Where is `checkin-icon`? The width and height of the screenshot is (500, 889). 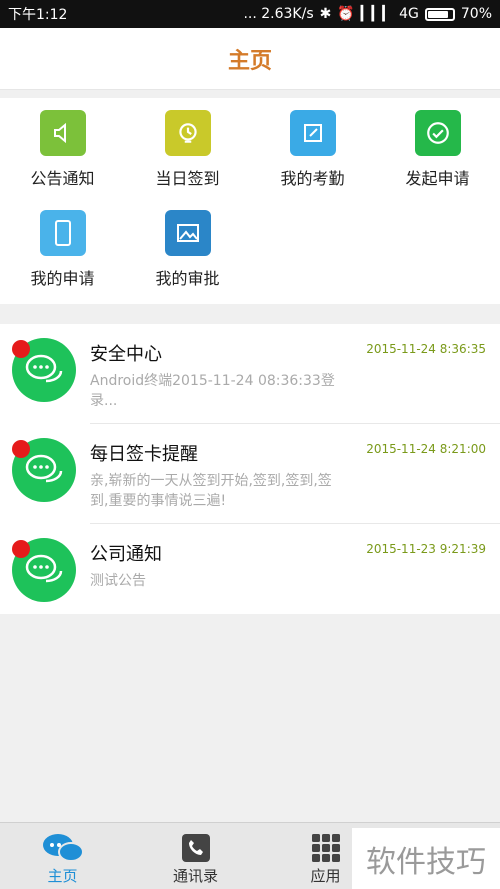 checkin-icon is located at coordinates (187, 133).